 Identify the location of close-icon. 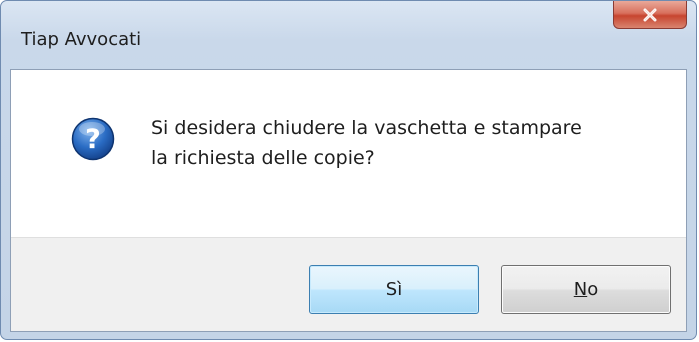
(650, 14).